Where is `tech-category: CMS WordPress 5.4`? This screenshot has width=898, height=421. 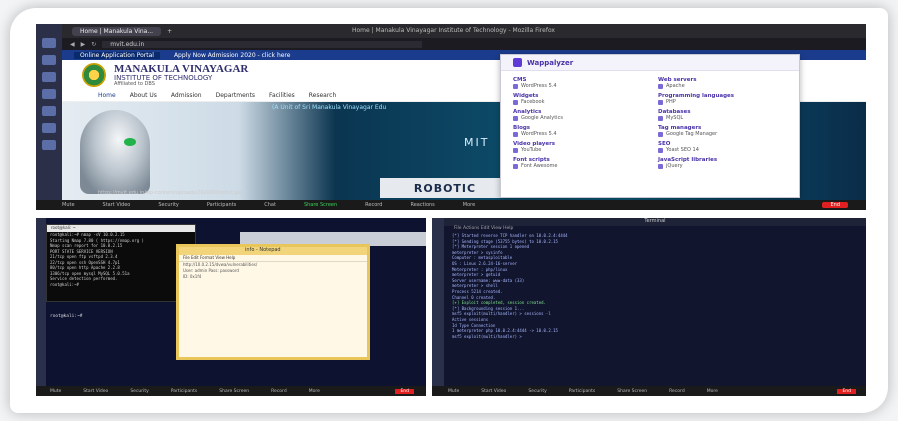
tech-category: CMS WordPress 5.4 is located at coordinates (577, 85).